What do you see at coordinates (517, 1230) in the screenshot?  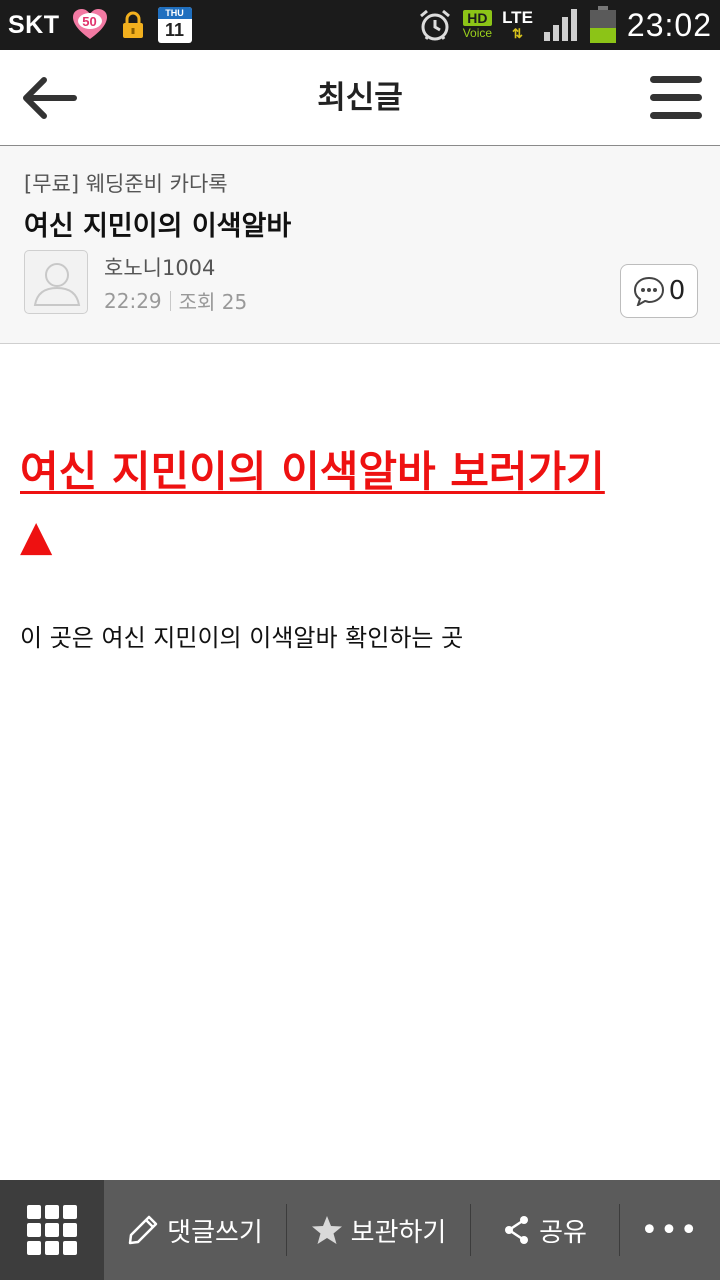 I see `share-icon` at bounding box center [517, 1230].